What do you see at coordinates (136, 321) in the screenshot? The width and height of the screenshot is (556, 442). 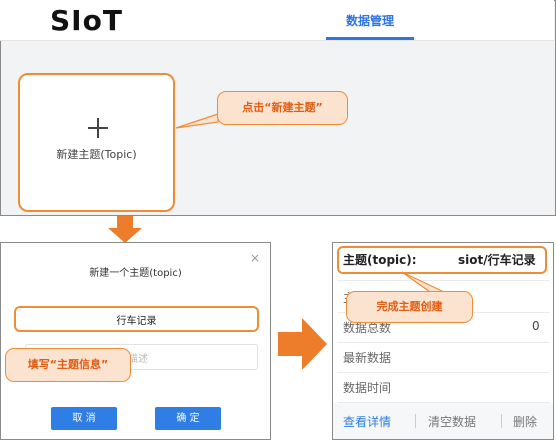 I see `topic-name-value: 行车记录` at bounding box center [136, 321].